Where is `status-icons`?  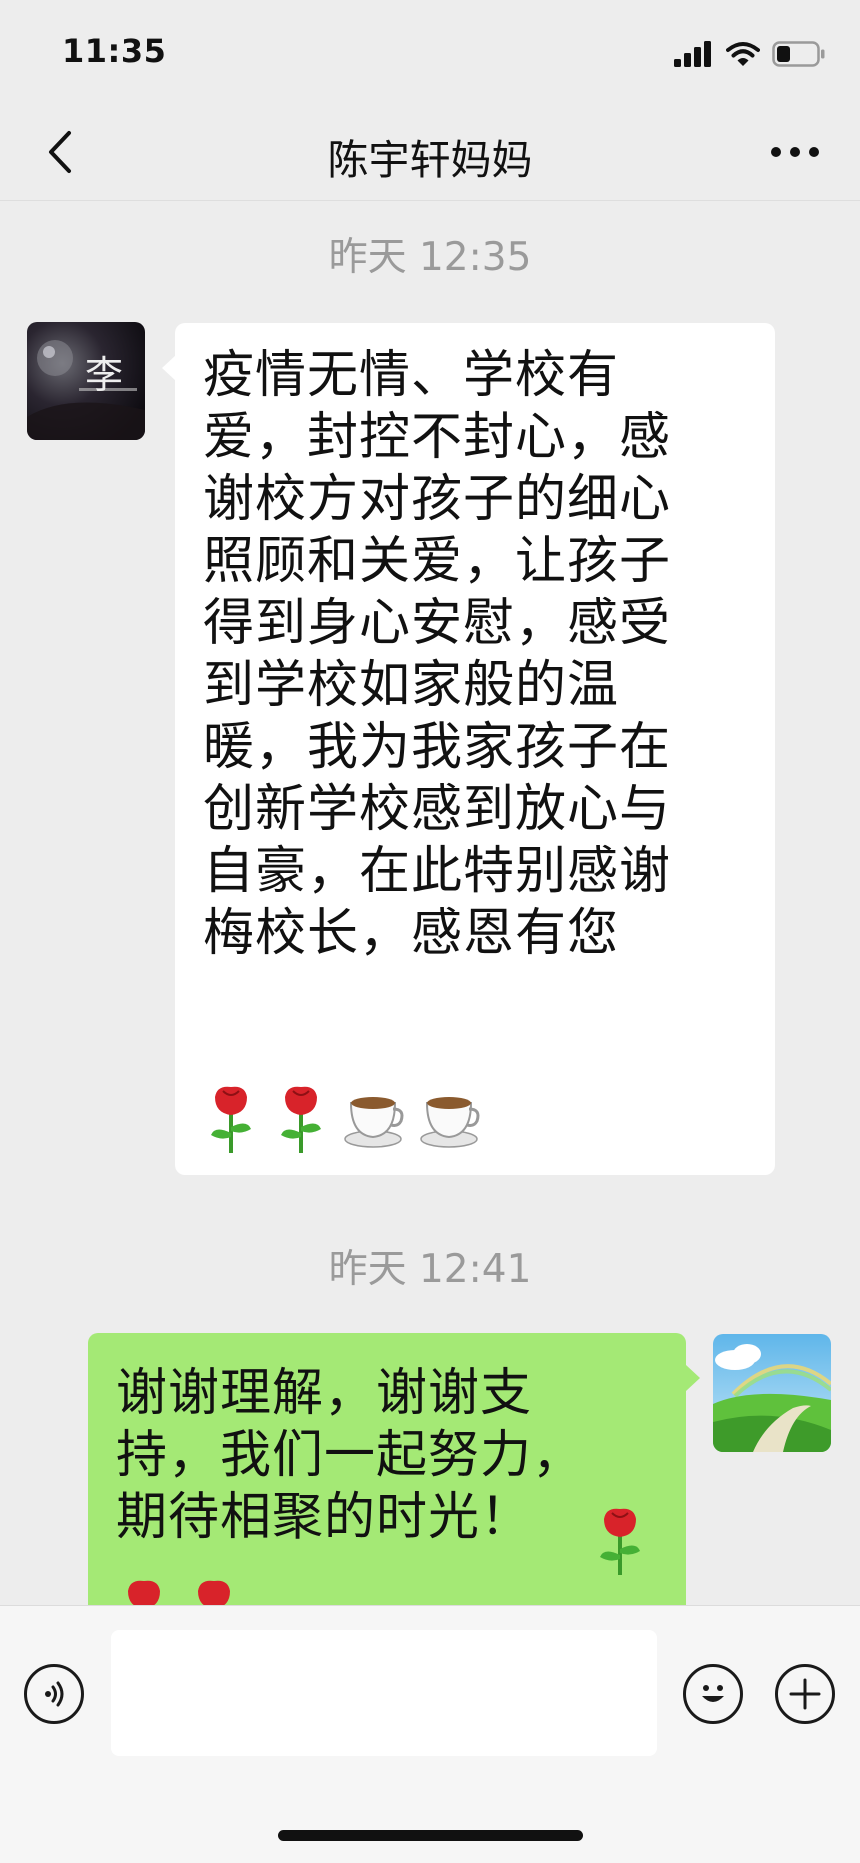
status-icons is located at coordinates (750, 54).